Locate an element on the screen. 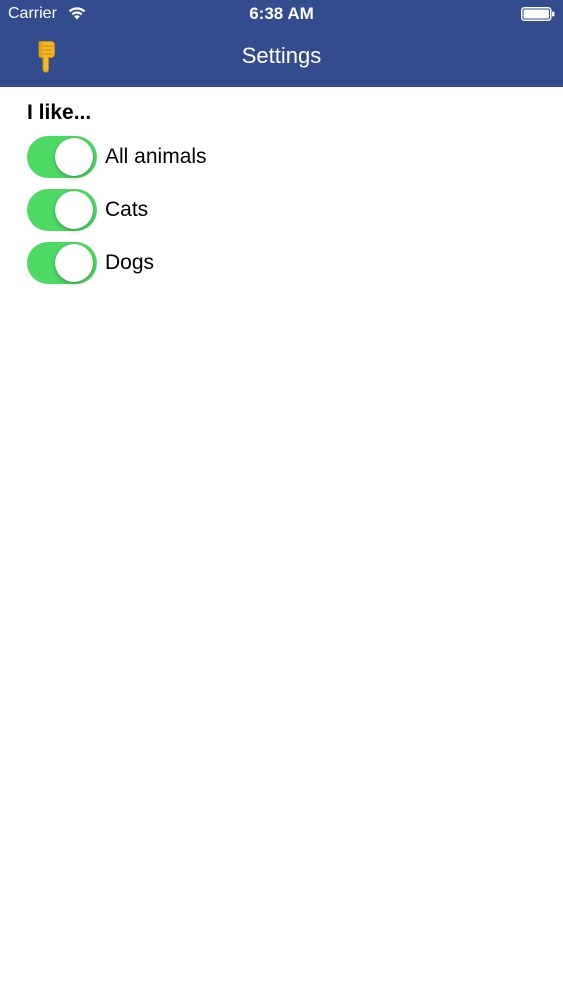  status-bar: Carrier 6:38 AM is located at coordinates (281, 14).